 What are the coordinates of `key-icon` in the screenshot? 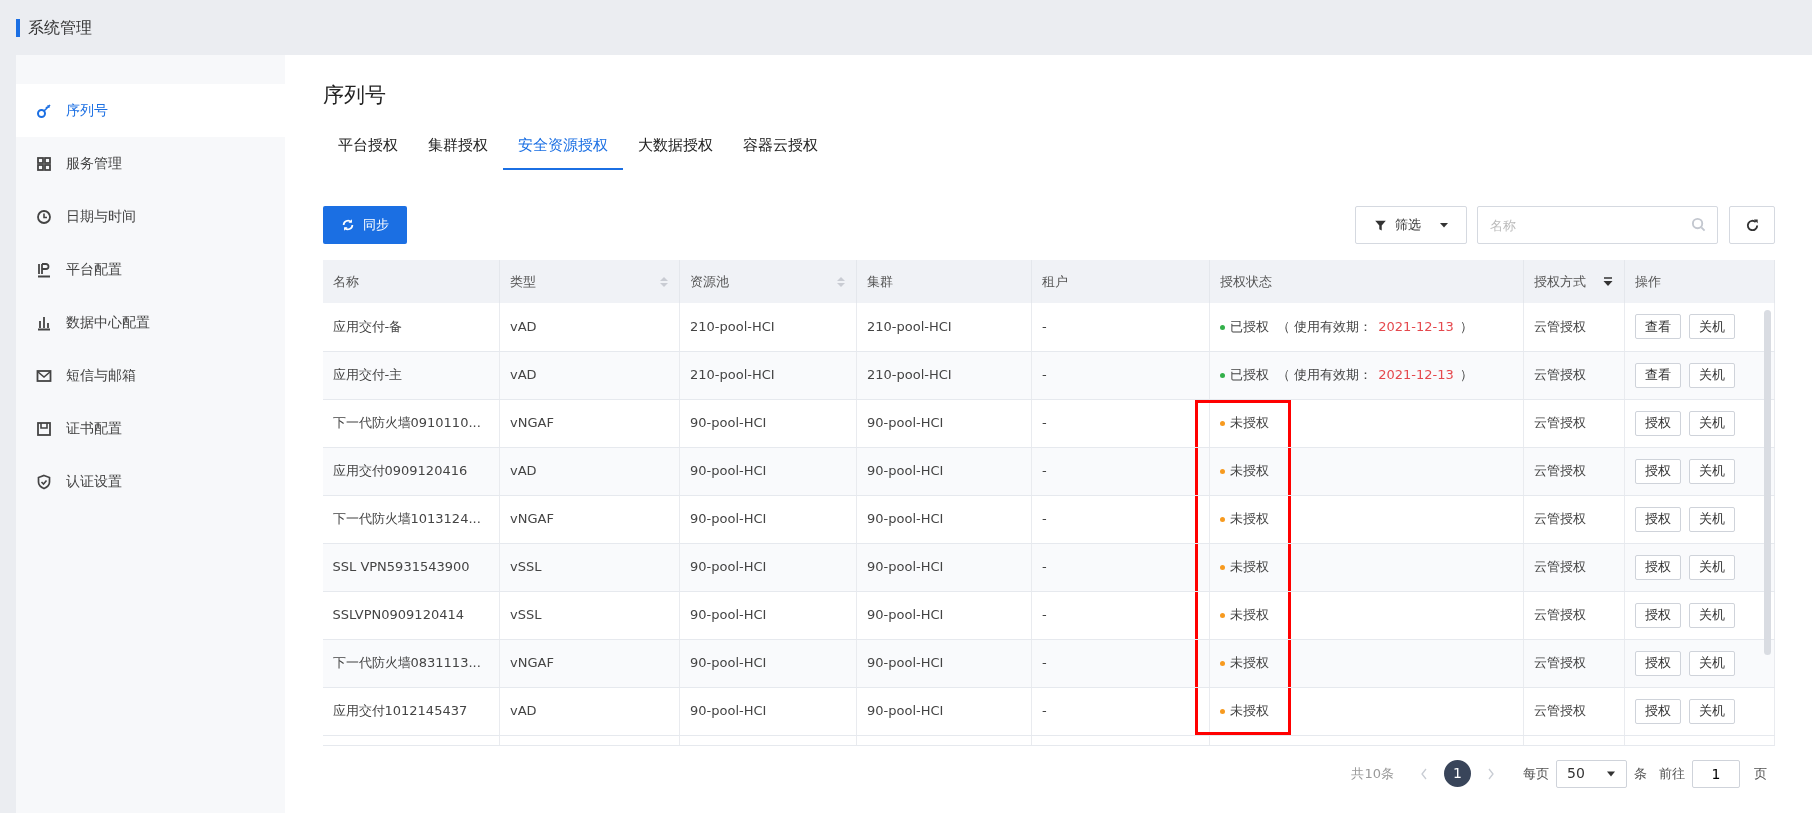 It's located at (44, 110).